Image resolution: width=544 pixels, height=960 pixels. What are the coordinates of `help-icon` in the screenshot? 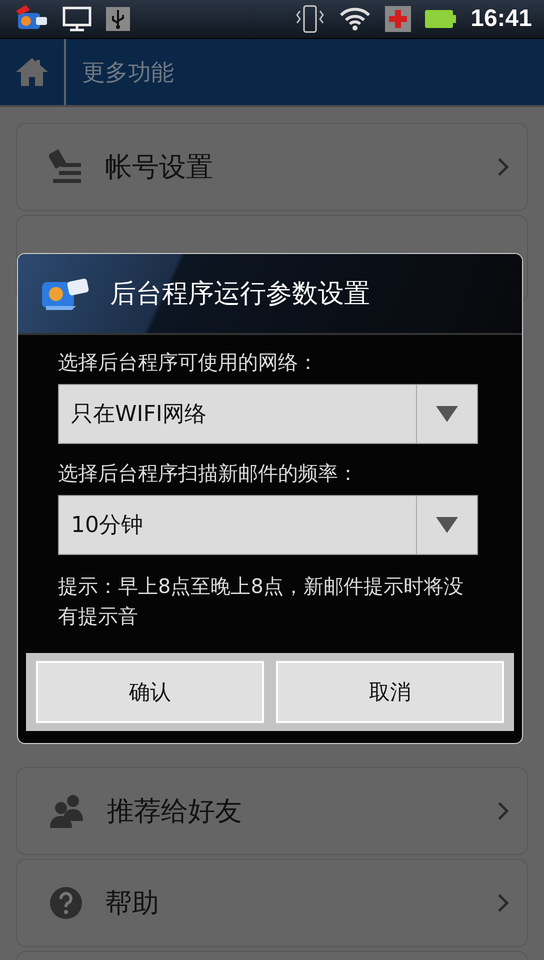 It's located at (66, 903).